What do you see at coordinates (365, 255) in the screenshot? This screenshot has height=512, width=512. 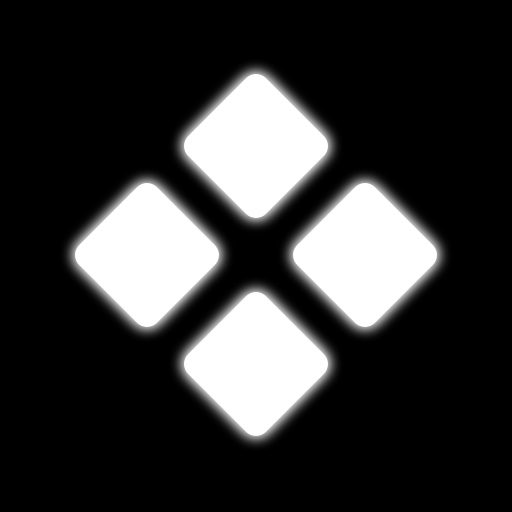 I see `diamond-tile-right` at bounding box center [365, 255].